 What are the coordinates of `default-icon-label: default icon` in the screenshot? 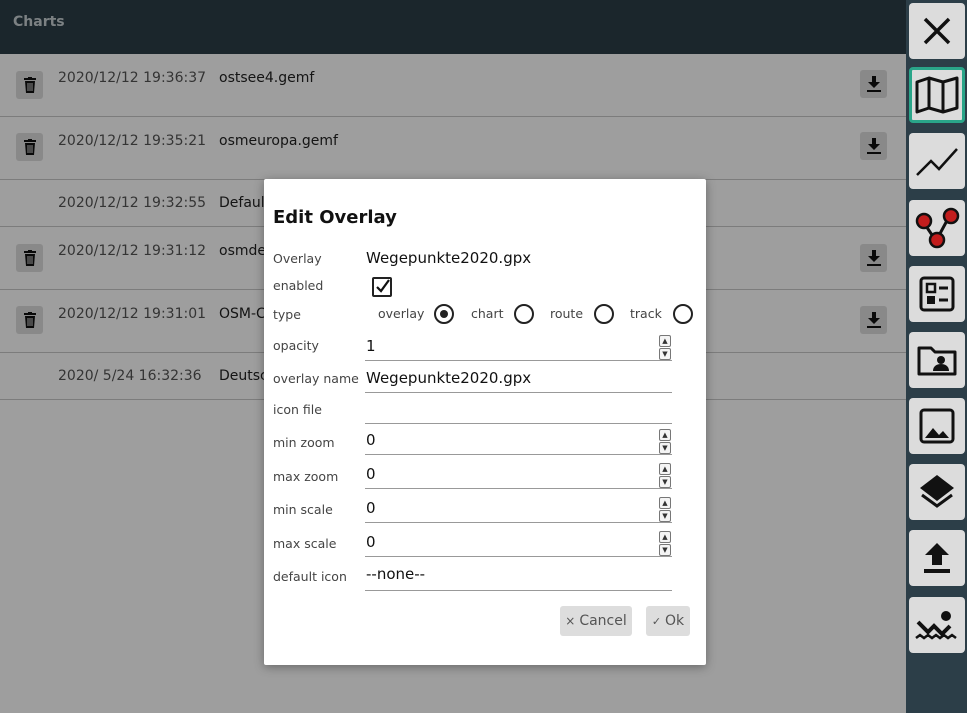 It's located at (310, 576).